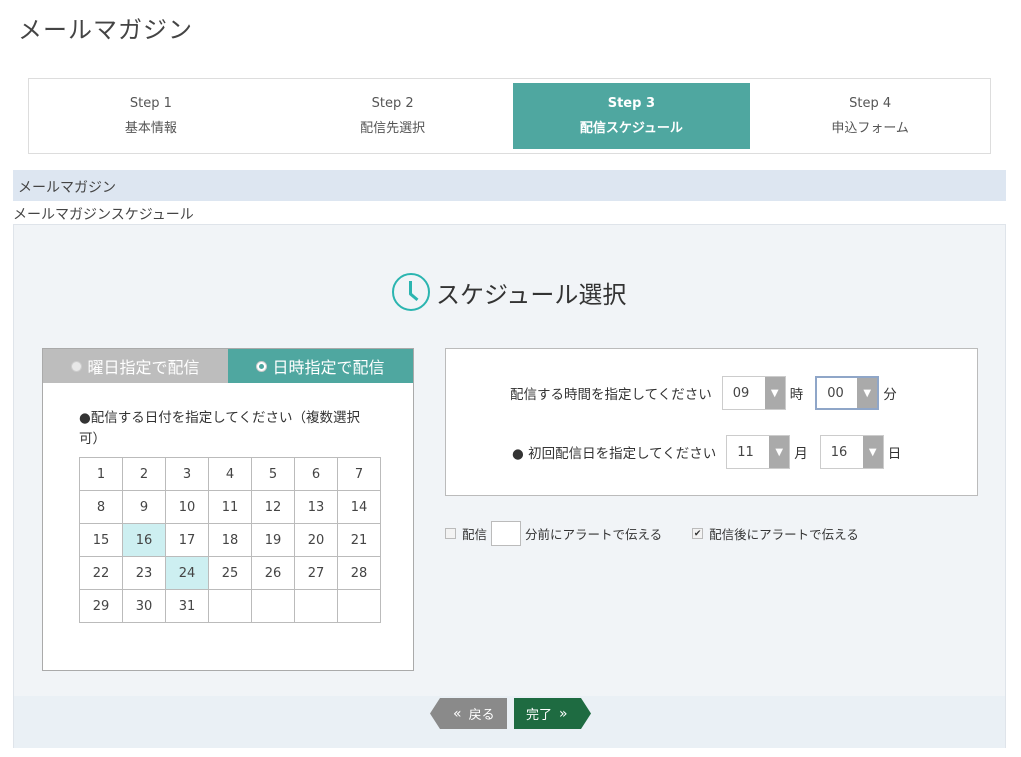 This screenshot has width=1021, height=757. What do you see at coordinates (328, 367) in the screenshot?
I see `tab-label: 日時指定で配信` at bounding box center [328, 367].